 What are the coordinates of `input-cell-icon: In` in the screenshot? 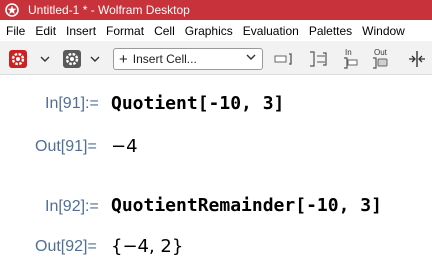 It's located at (351, 58).